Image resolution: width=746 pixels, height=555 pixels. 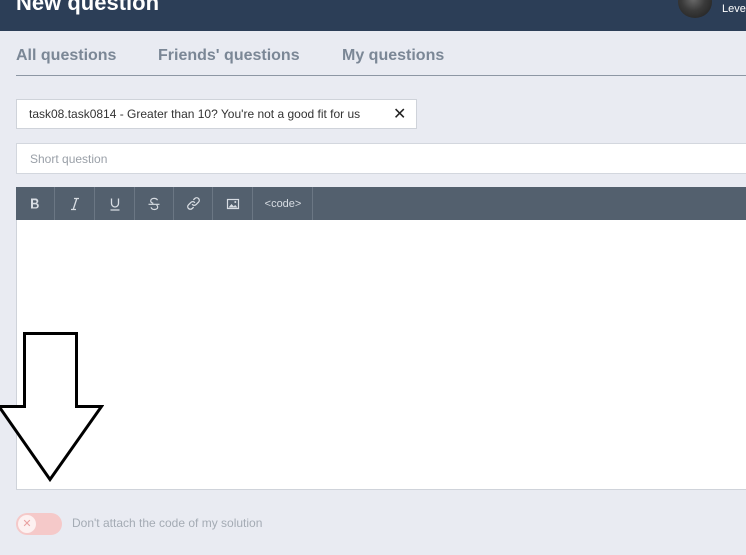 I want to click on strikethrough-icon, so click(x=154, y=203).